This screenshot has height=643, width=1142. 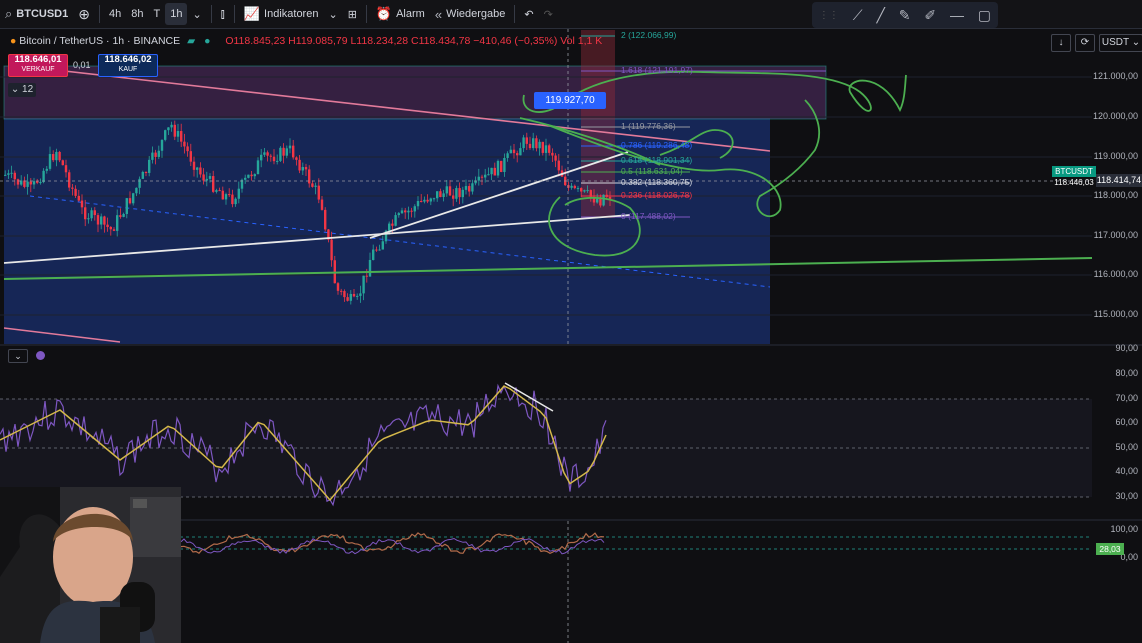 I want to click on indicator-counter: ⌄ 12, so click(x=22, y=90).